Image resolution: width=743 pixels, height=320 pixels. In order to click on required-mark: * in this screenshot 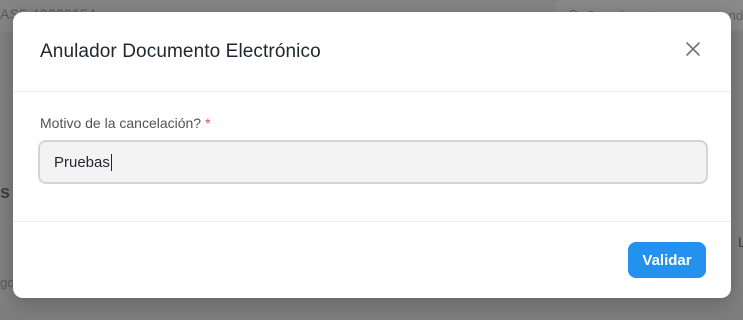, I will do `click(208, 123)`.